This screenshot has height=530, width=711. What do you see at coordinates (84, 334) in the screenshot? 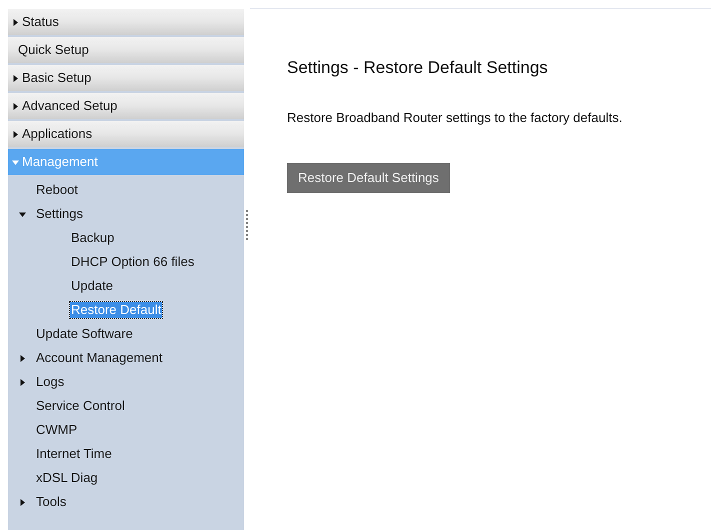
I see `menu-item: Update Software` at bounding box center [84, 334].